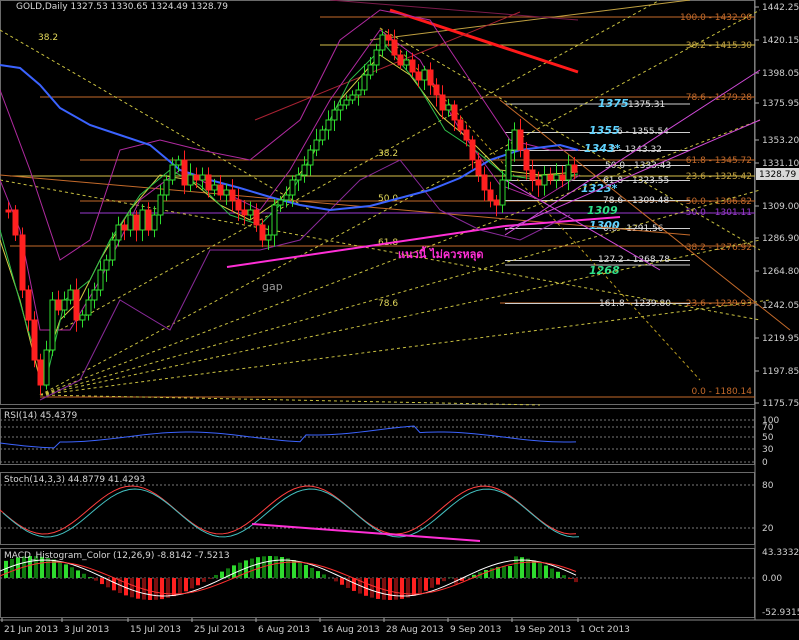 The image size is (799, 640). What do you see at coordinates (388, 304) in the screenshot?
I see `fib-yellow-label: 78.6` at bounding box center [388, 304].